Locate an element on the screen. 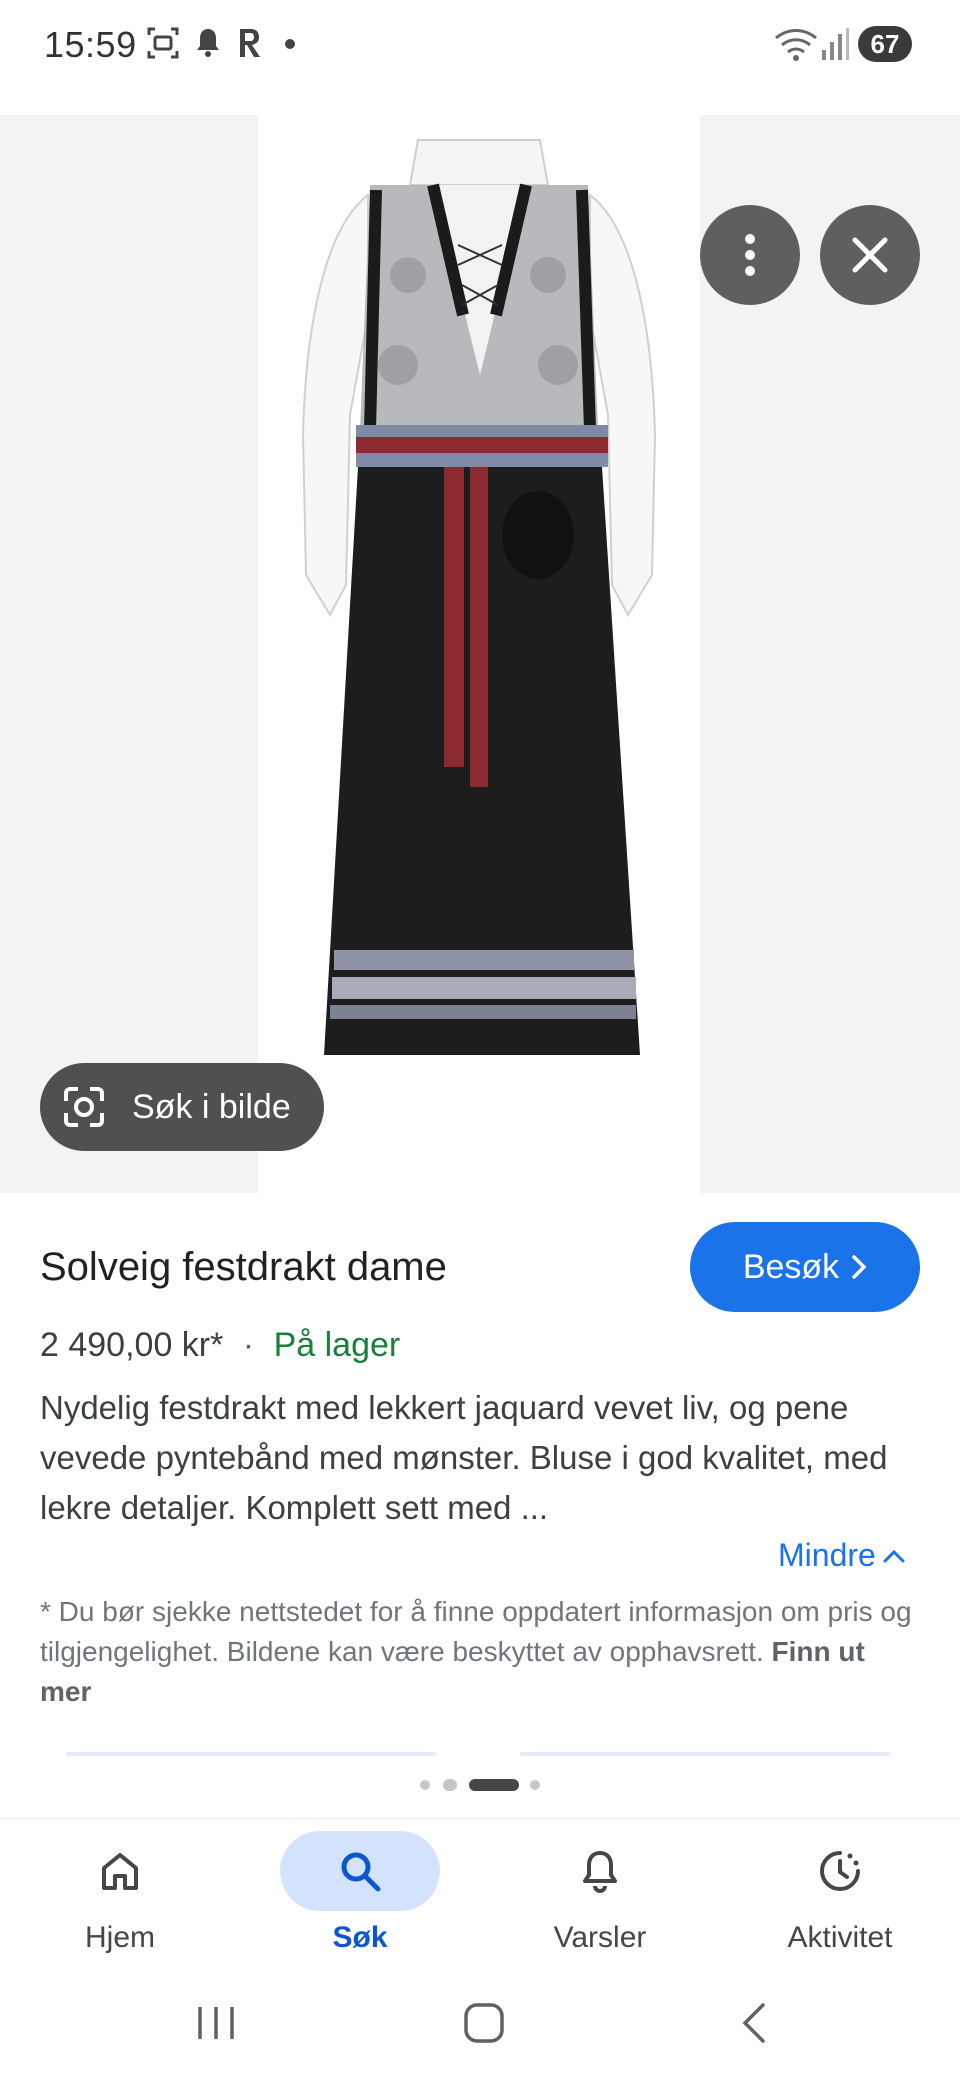 This screenshot has height=2080, width=960. nav-notifications-icon-wrap is located at coordinates (600, 1871).